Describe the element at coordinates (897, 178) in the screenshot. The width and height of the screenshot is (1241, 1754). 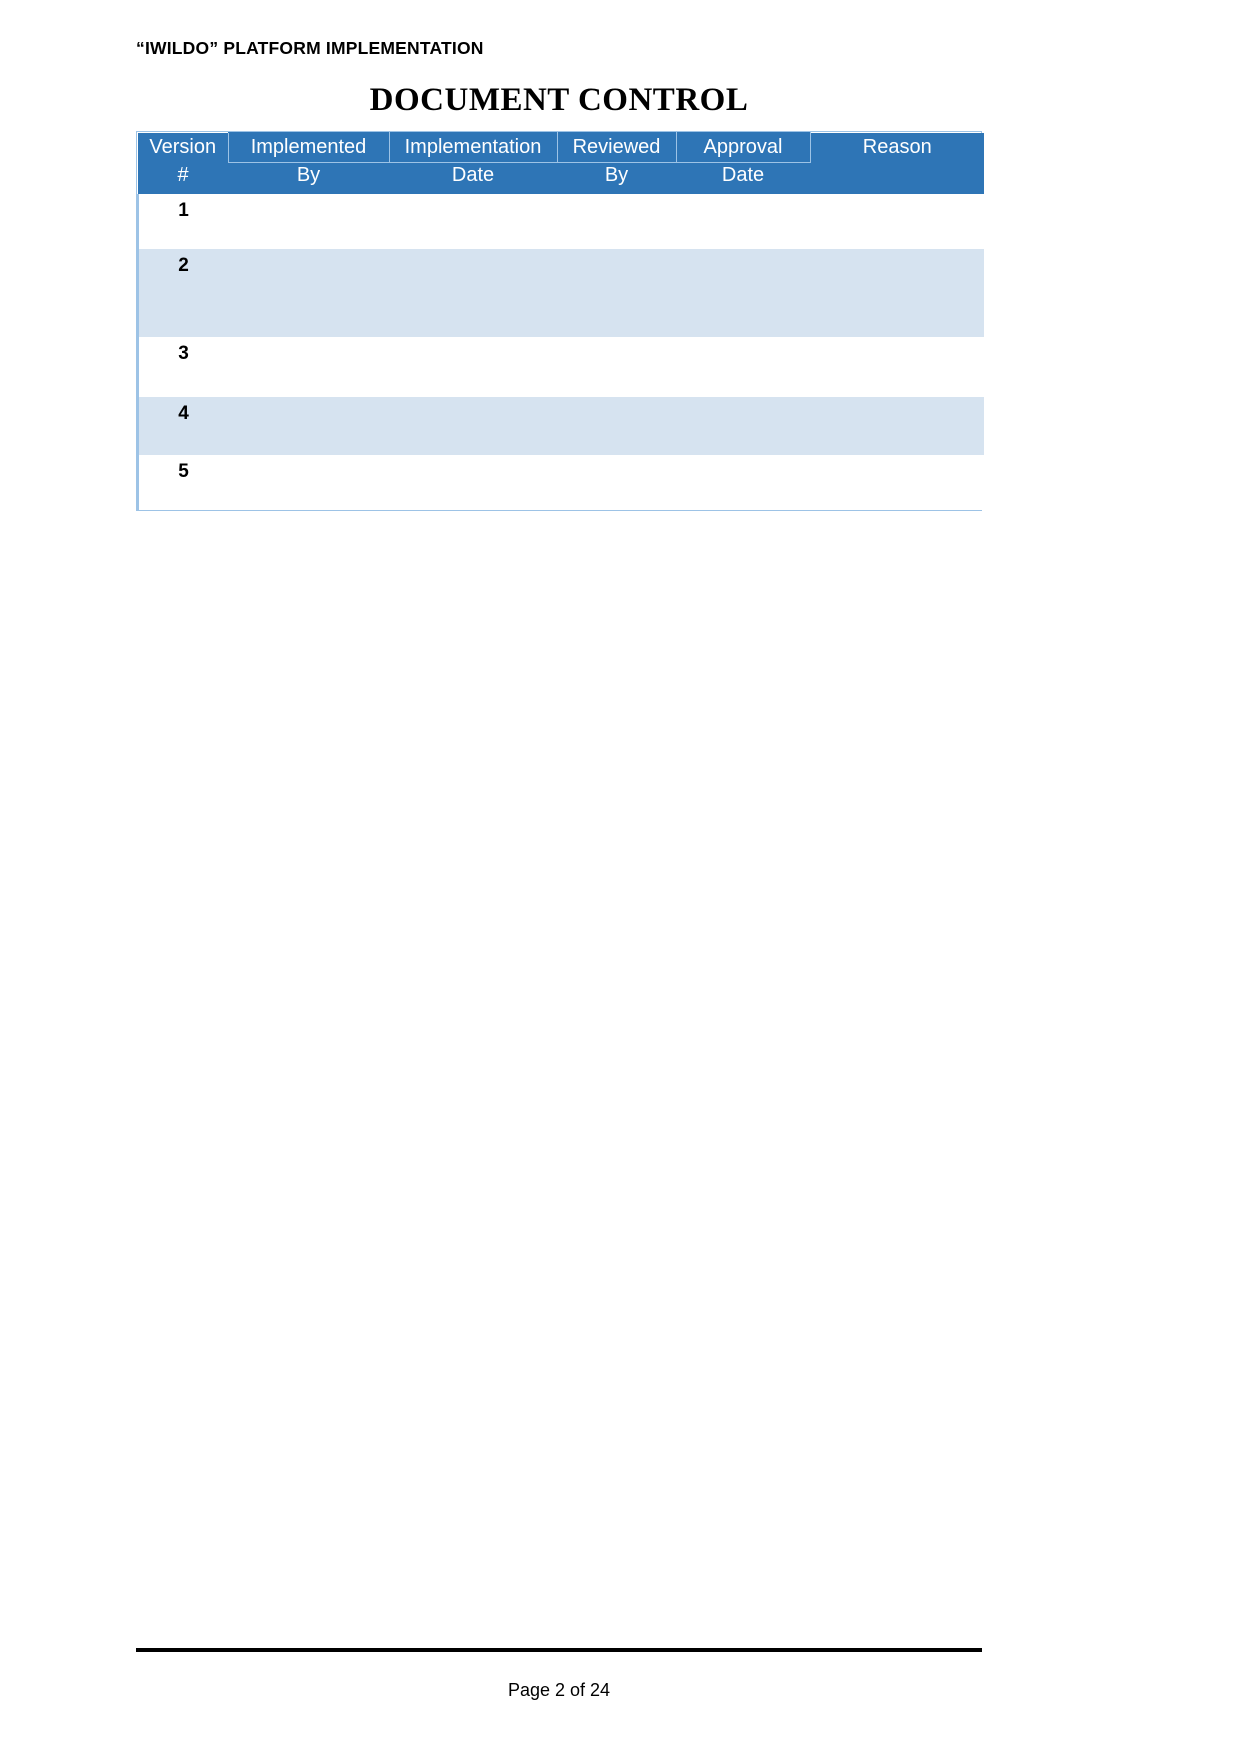
I see `column-subheader-reason` at that location.